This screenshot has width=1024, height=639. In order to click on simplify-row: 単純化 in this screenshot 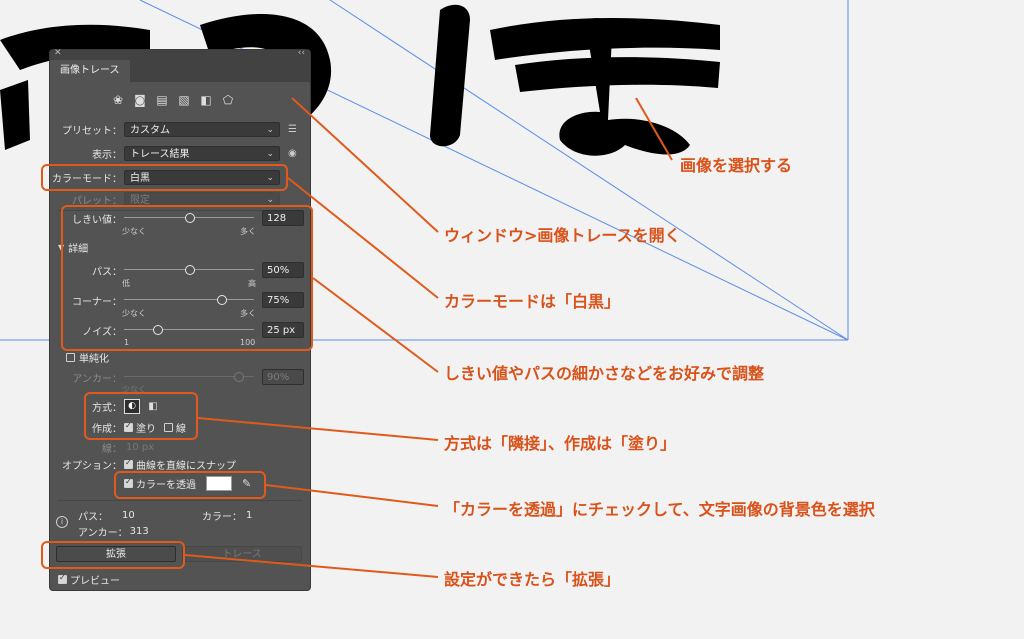, I will do `click(87, 357)`.